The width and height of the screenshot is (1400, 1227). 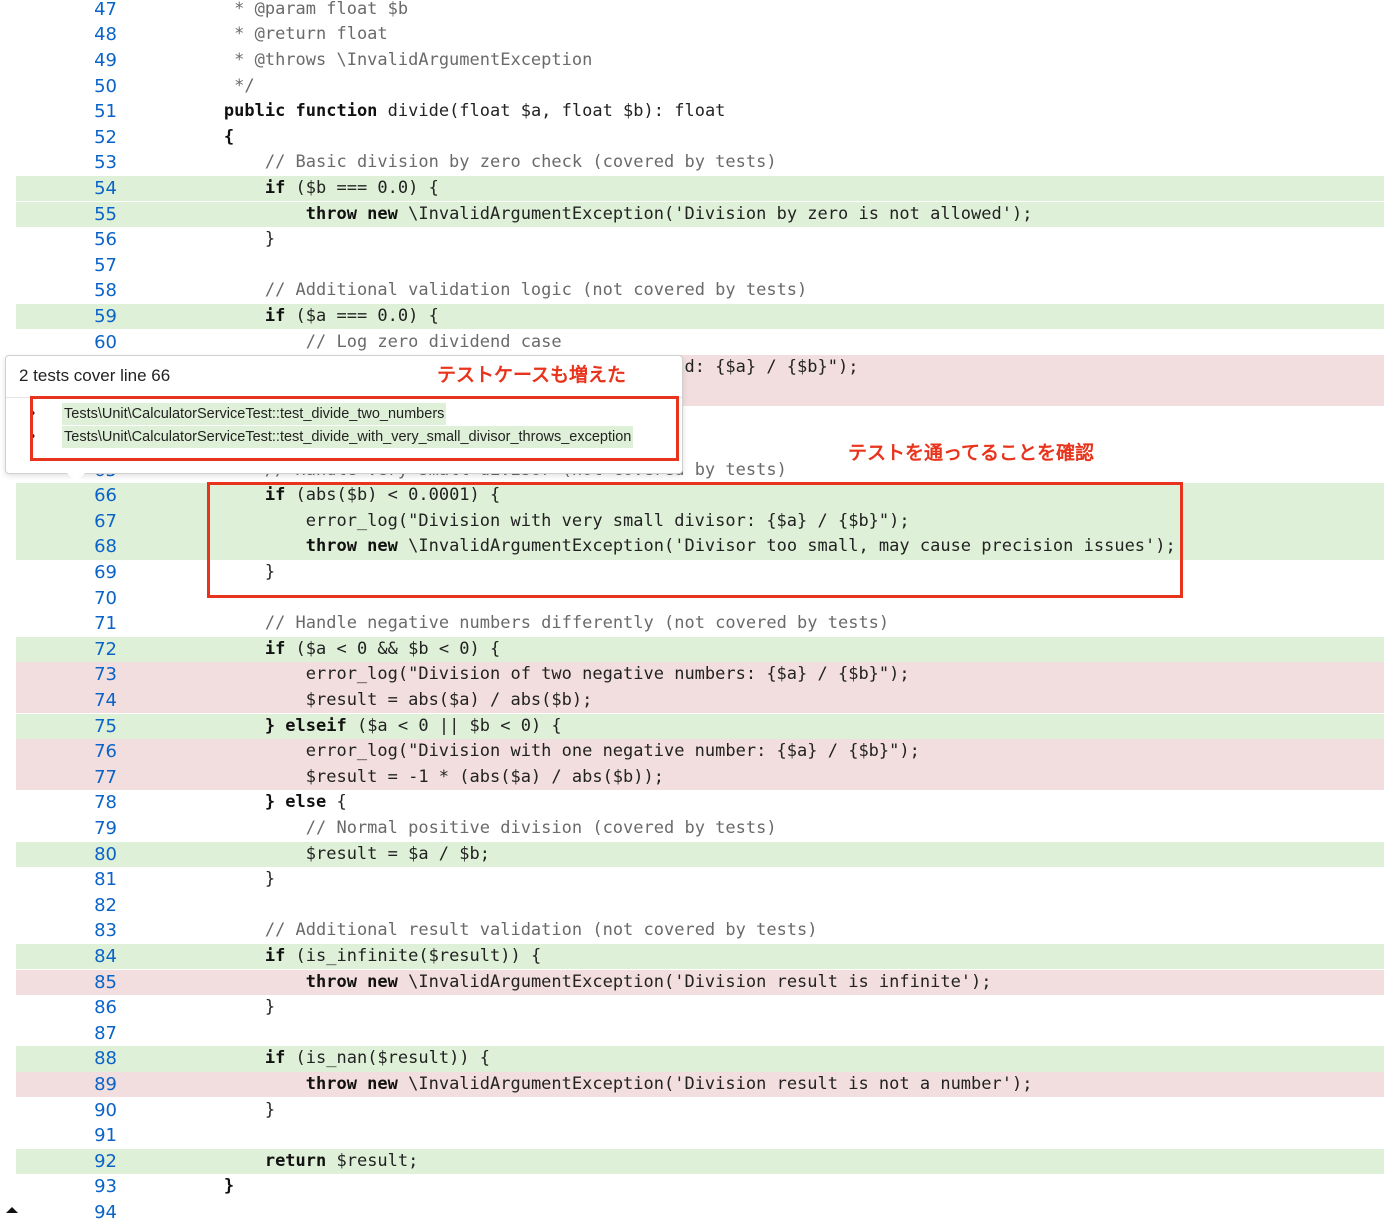 What do you see at coordinates (66, 1136) in the screenshot?
I see `line-number: 91` at bounding box center [66, 1136].